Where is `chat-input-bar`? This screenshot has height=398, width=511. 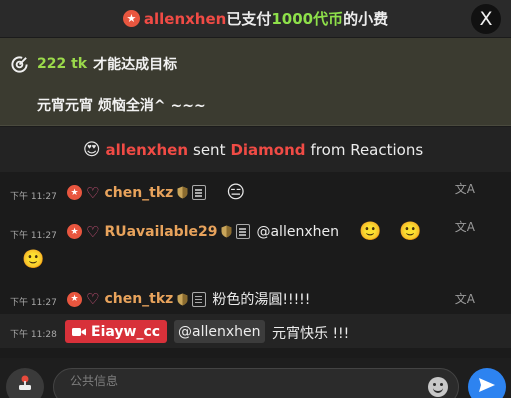
chat-input-bar is located at coordinates (255, 378).